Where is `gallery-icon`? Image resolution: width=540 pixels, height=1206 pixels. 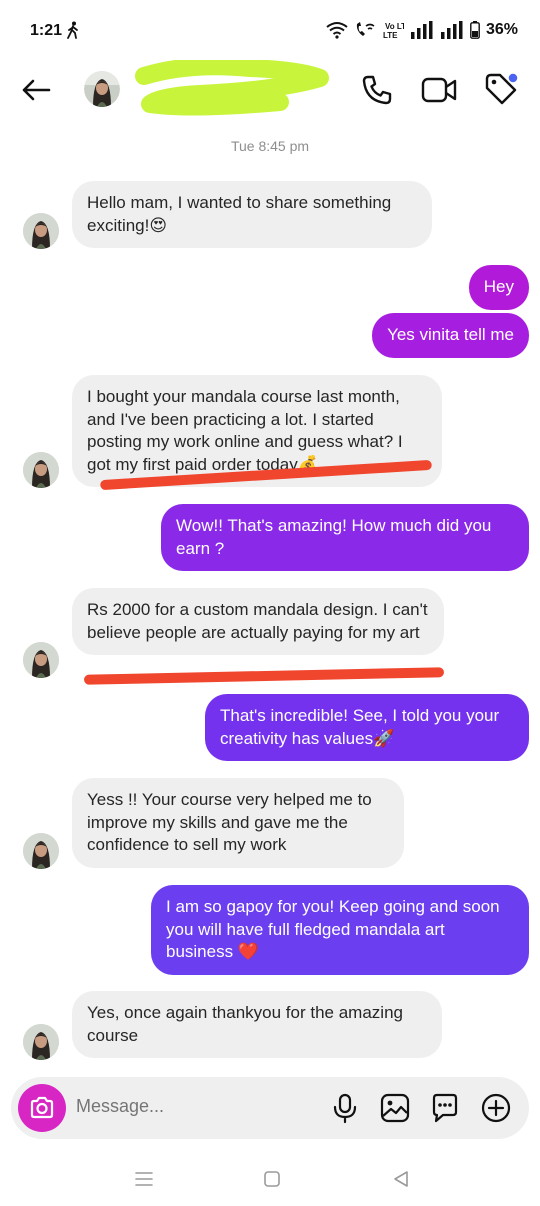 gallery-icon is located at coordinates (395, 1108).